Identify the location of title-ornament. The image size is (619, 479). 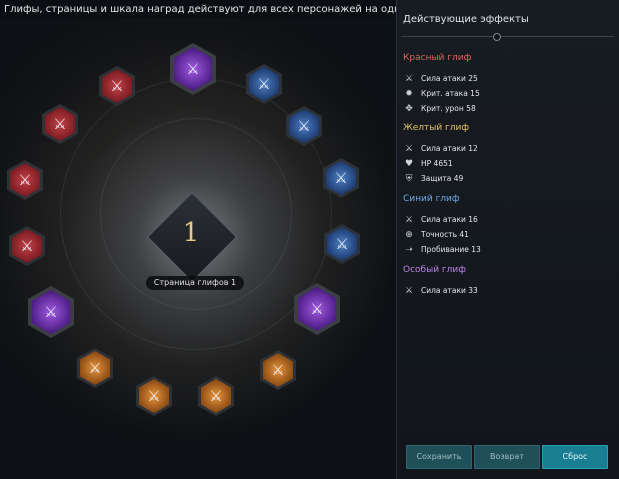
(497, 37).